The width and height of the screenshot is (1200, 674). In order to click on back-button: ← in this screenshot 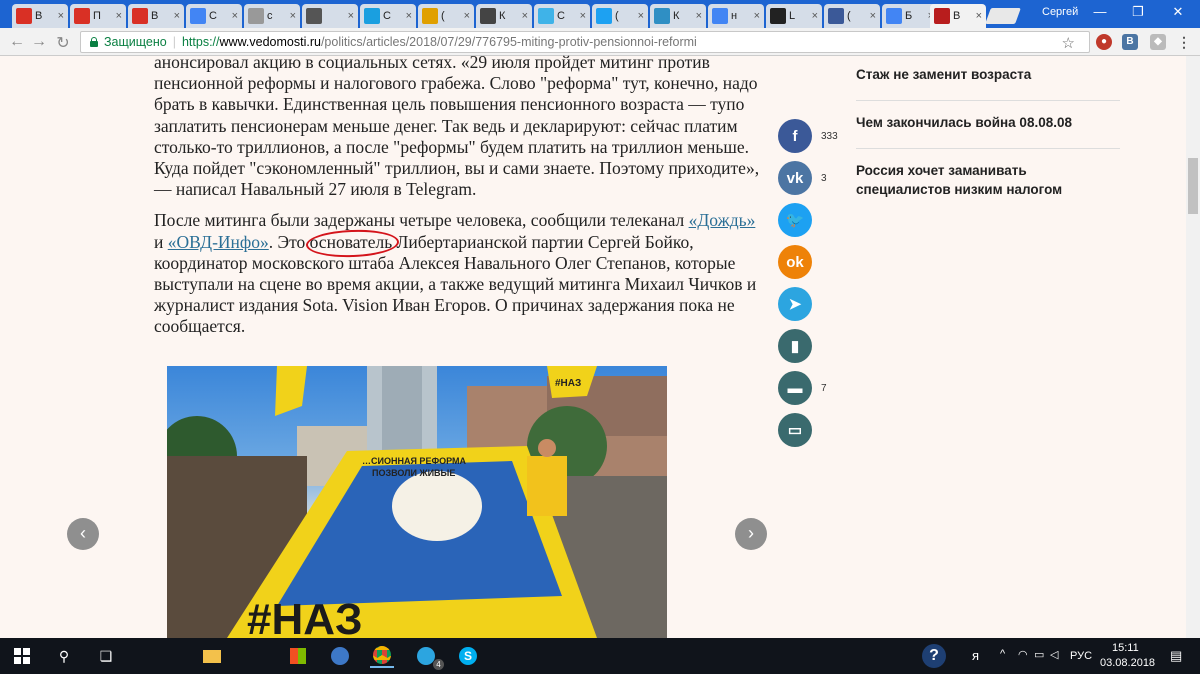, I will do `click(17, 42)`.